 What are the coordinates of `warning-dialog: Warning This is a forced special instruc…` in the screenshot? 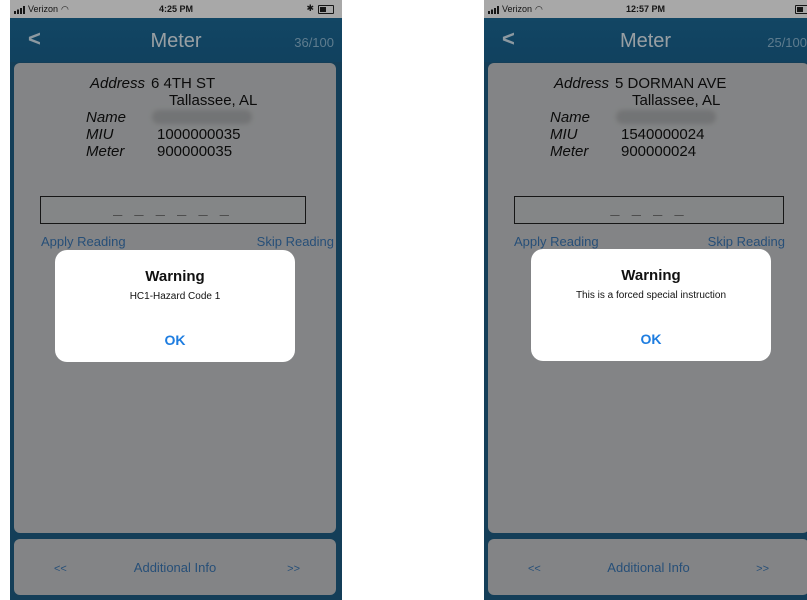 It's located at (651, 305).